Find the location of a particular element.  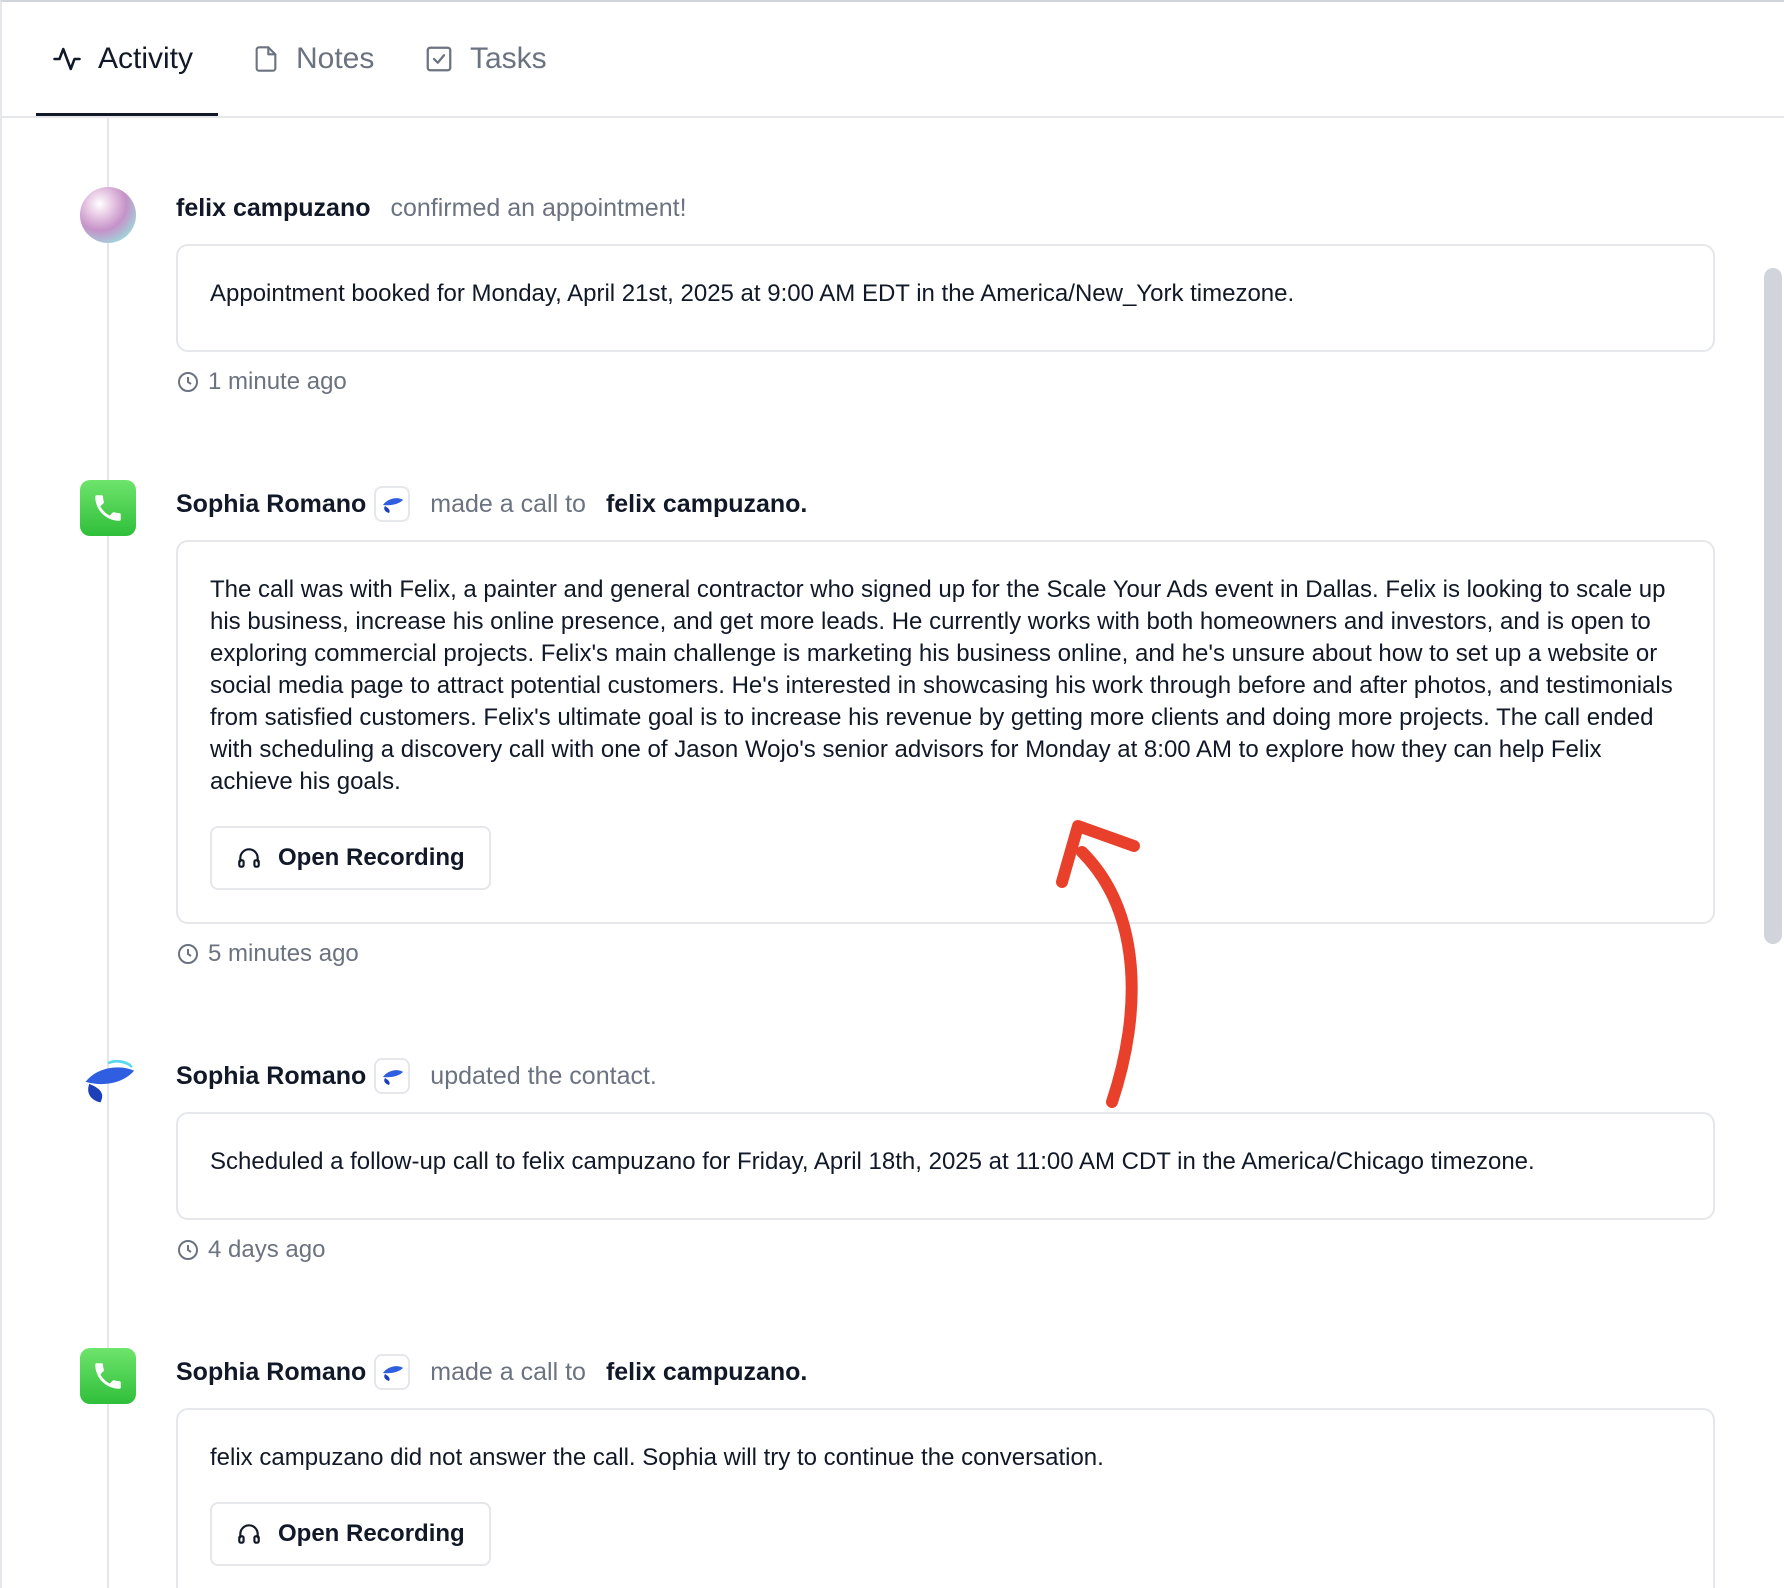

actor-name: felix campuzano is located at coordinates (273, 208).